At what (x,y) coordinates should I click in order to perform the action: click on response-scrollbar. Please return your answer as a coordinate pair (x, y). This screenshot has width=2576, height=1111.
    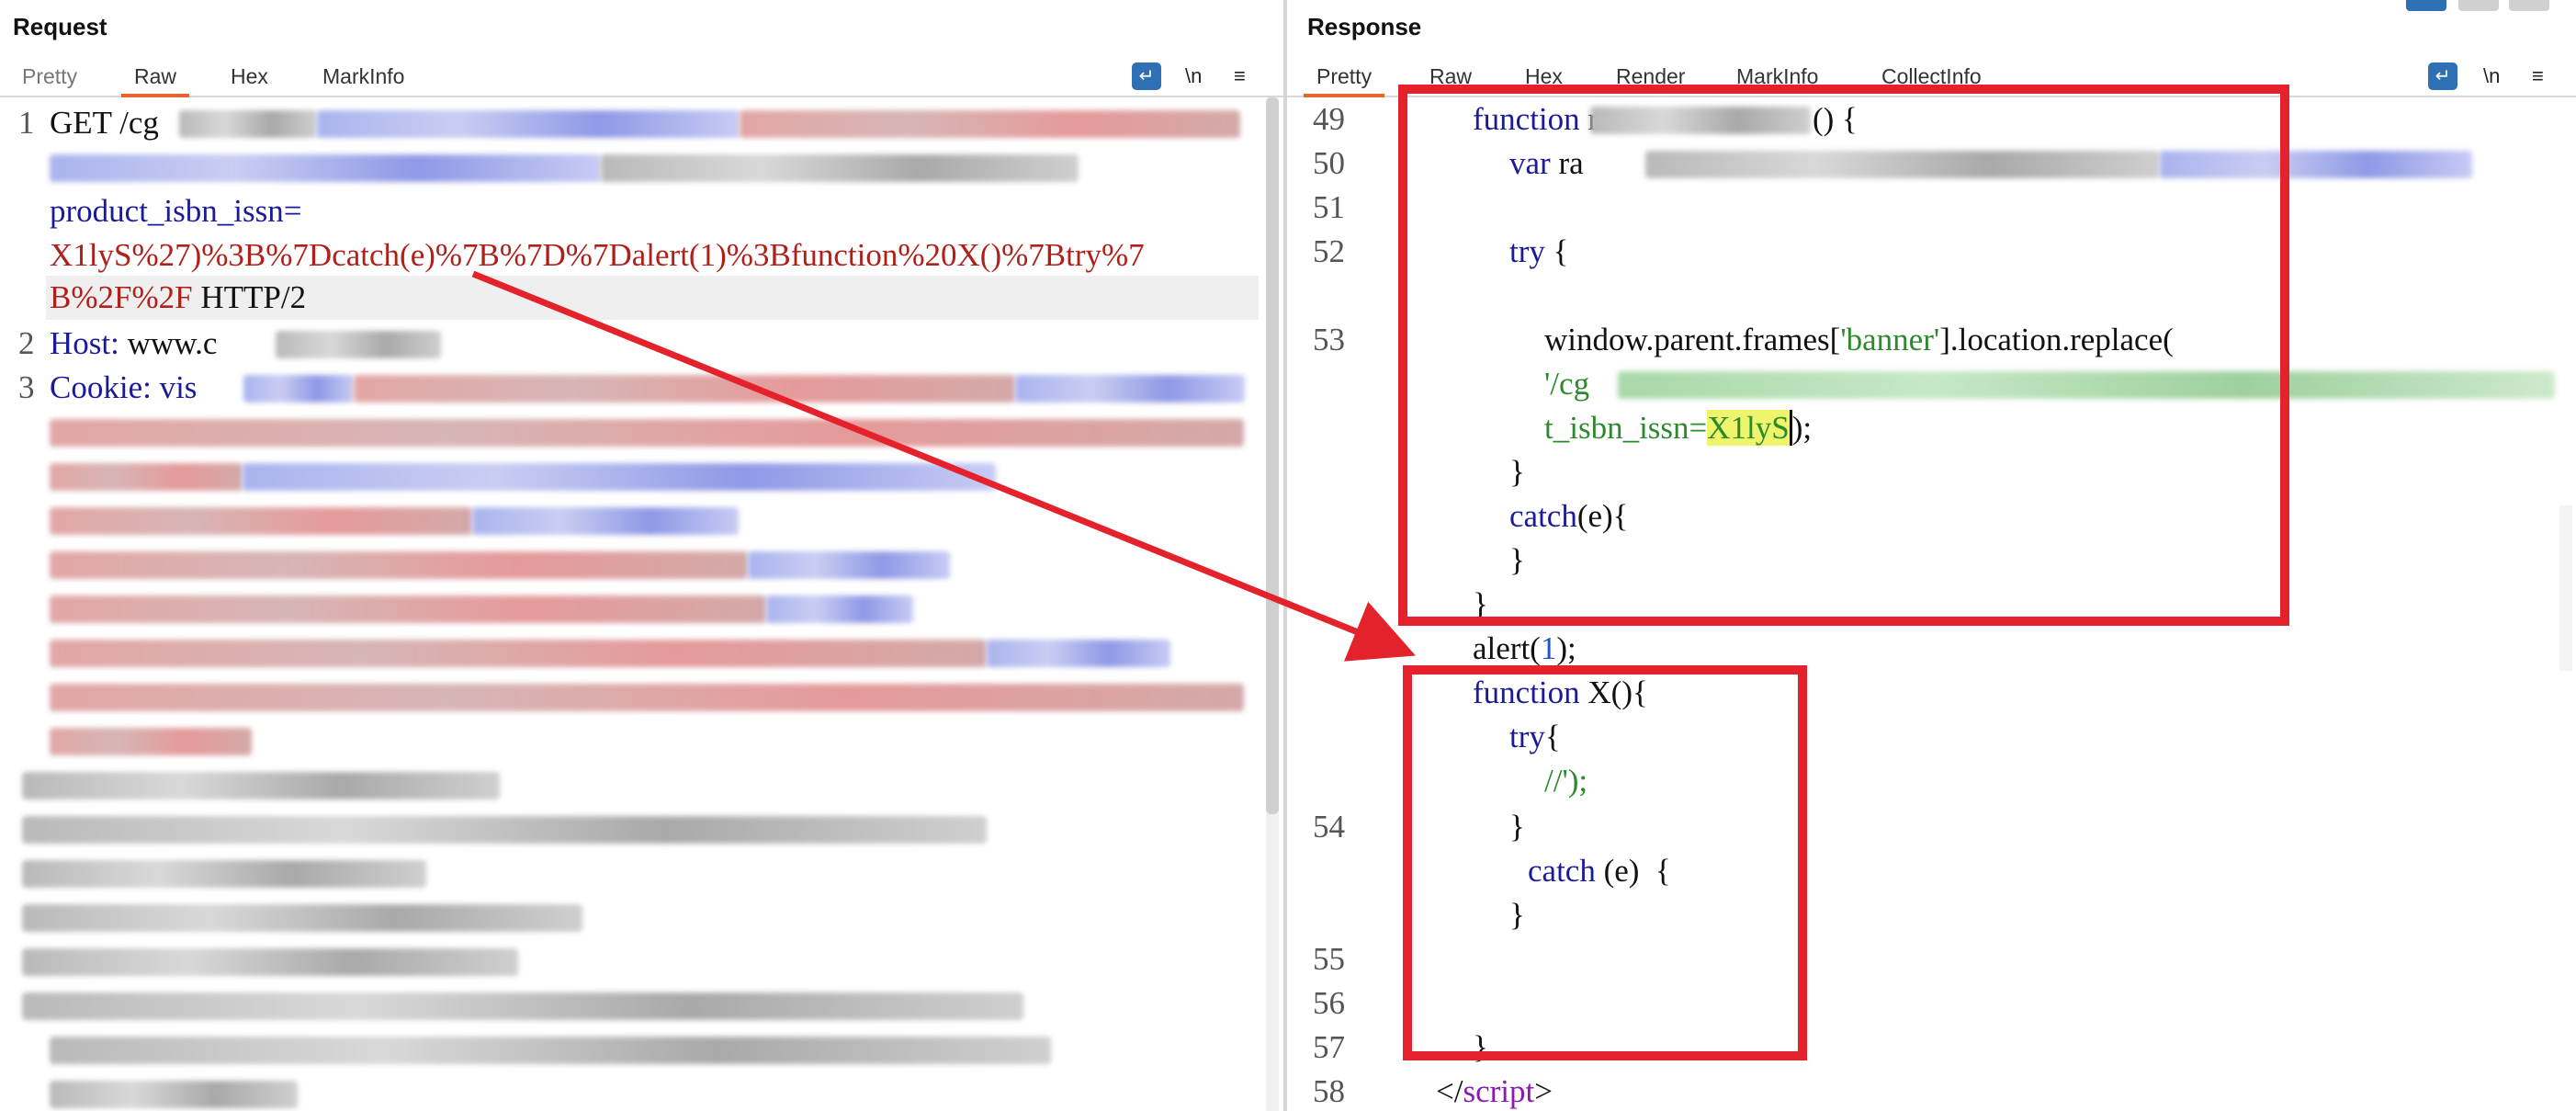
    Looking at the image, I should click on (2565, 588).